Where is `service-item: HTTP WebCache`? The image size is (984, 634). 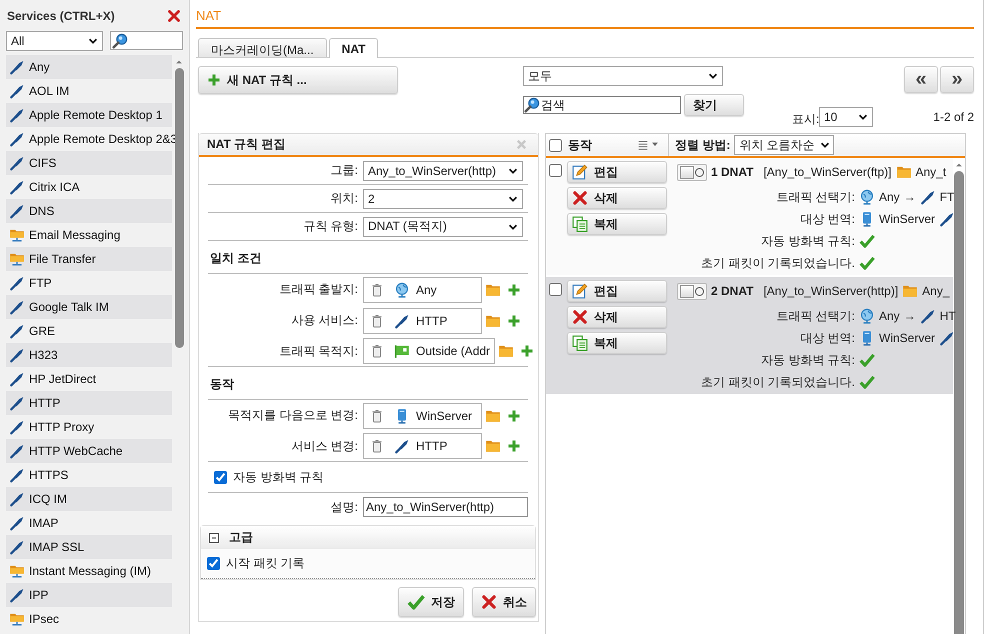 service-item: HTTP WebCache is located at coordinates (89, 451).